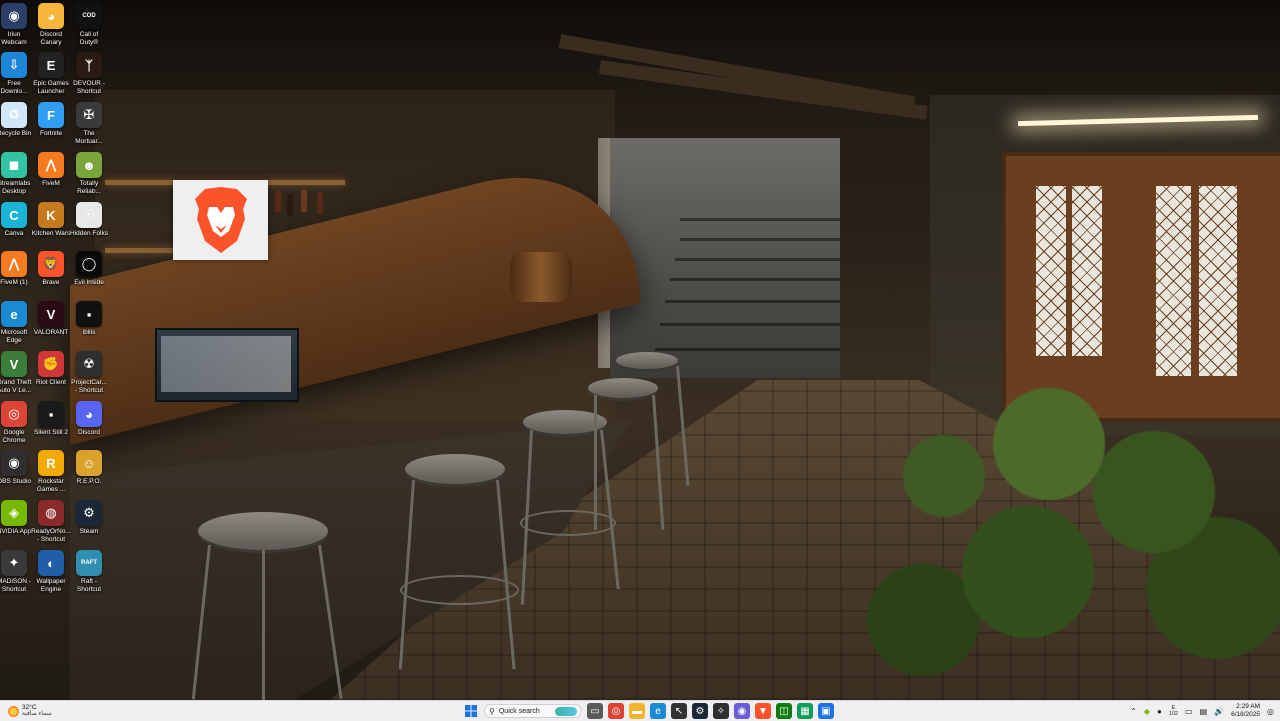 This screenshot has width=1280, height=721. Describe the element at coordinates (51, 513) in the screenshot. I see `ready-or-not-icon: ◍` at that location.